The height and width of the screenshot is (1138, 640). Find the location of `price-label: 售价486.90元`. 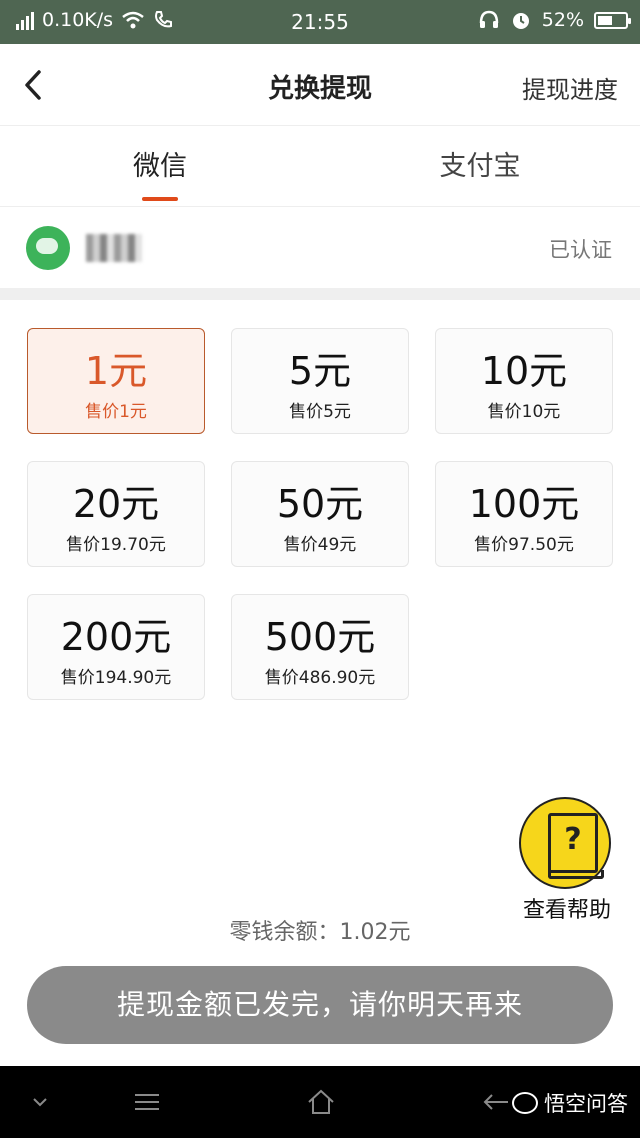

price-label: 售价486.90元 is located at coordinates (320, 678).